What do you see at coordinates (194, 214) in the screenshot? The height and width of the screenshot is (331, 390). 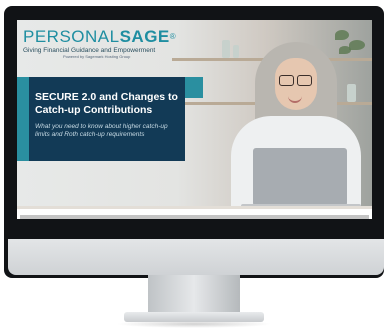 I see `disclaimer-strip` at bounding box center [194, 214].